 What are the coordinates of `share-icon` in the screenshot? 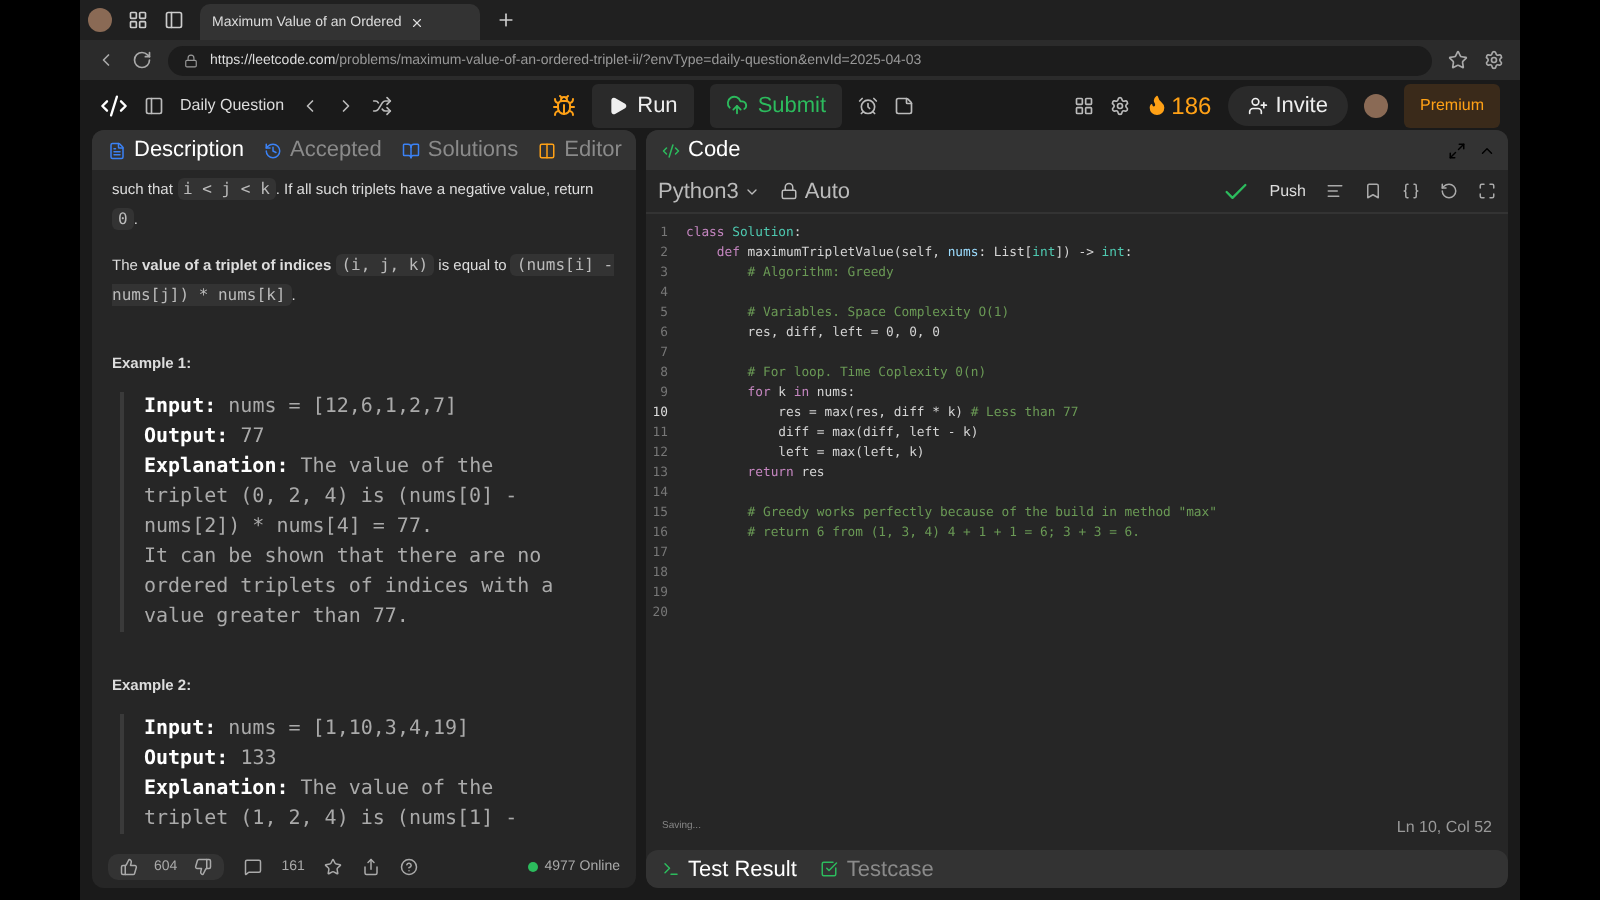 It's located at (371, 866).